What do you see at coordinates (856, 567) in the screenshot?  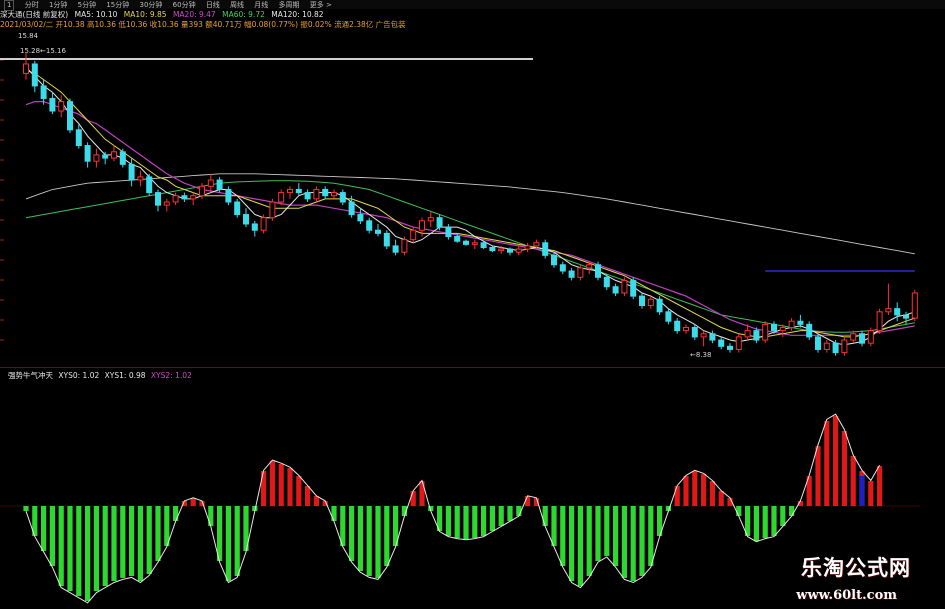 I see `watermark-brand: 乐淘公式网` at bounding box center [856, 567].